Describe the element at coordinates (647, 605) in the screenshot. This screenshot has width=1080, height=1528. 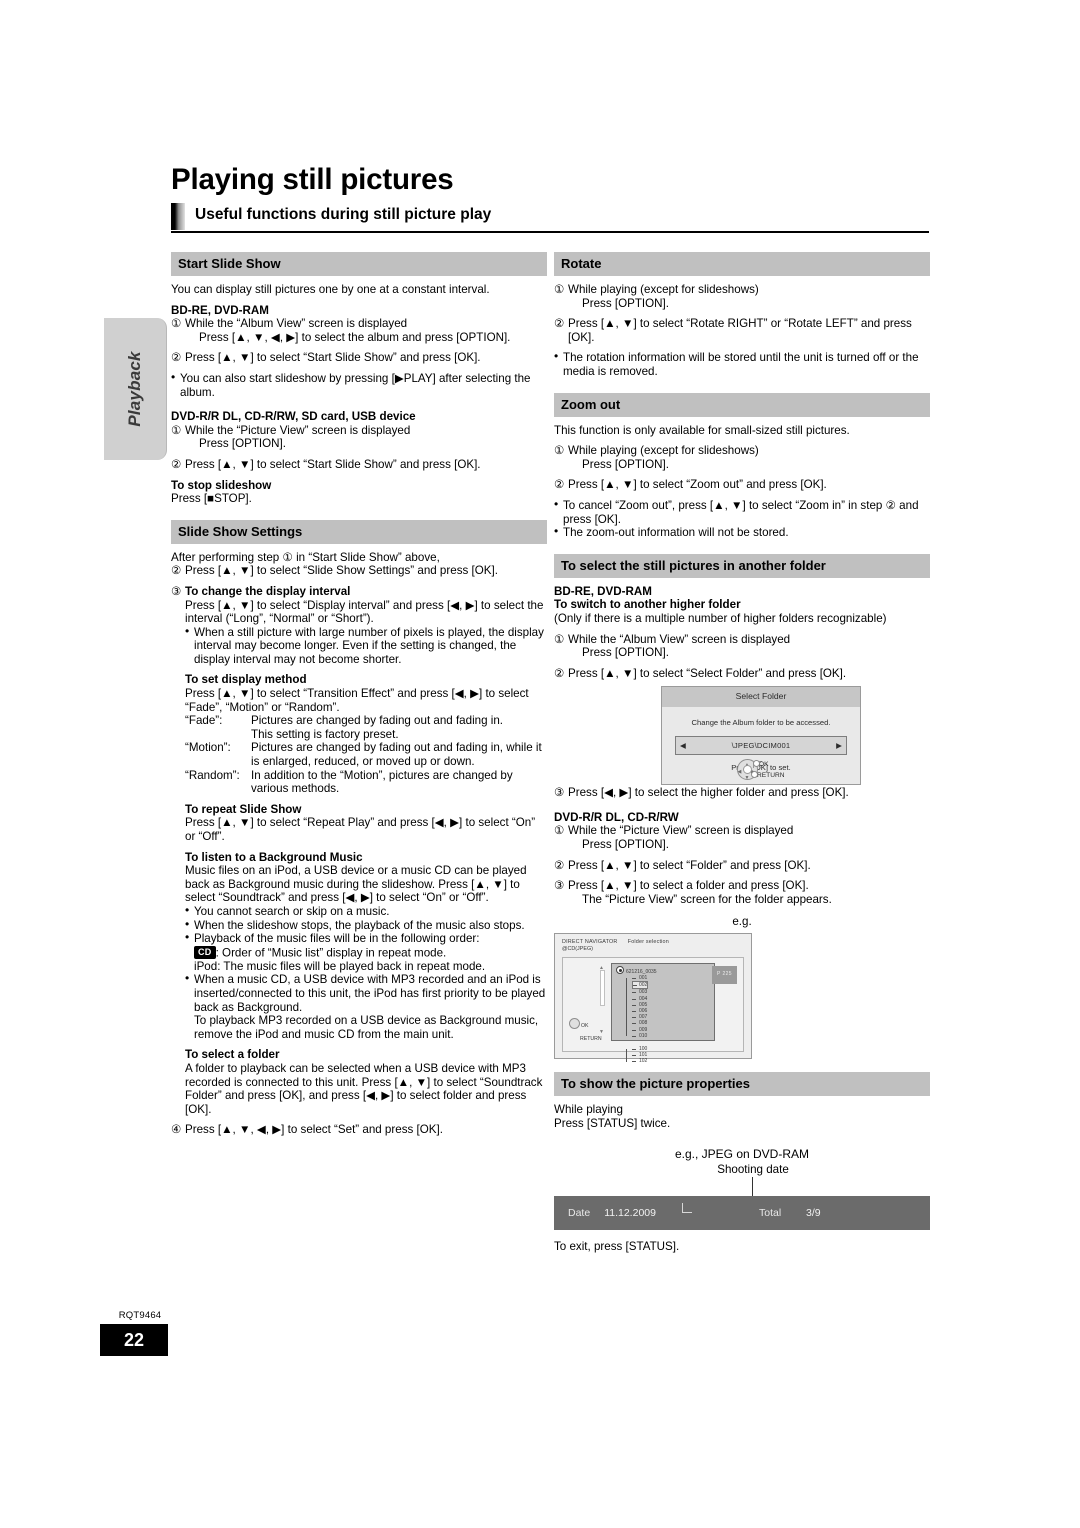
I see `switch-higher-folder-heading: To switch to another higher folder` at that location.